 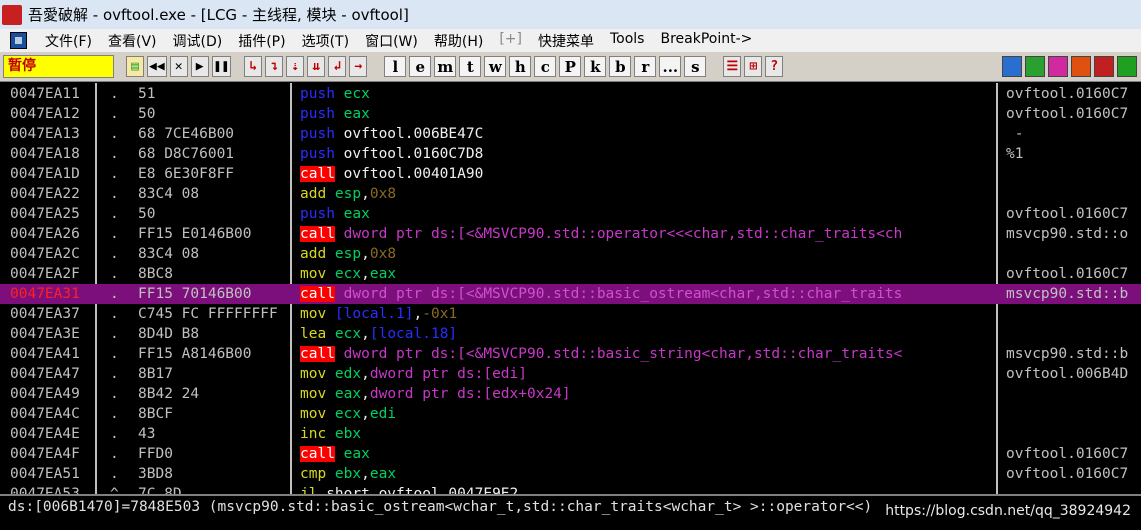 What do you see at coordinates (45, 154) in the screenshot?
I see `address-cell: 0047EA18` at bounding box center [45, 154].